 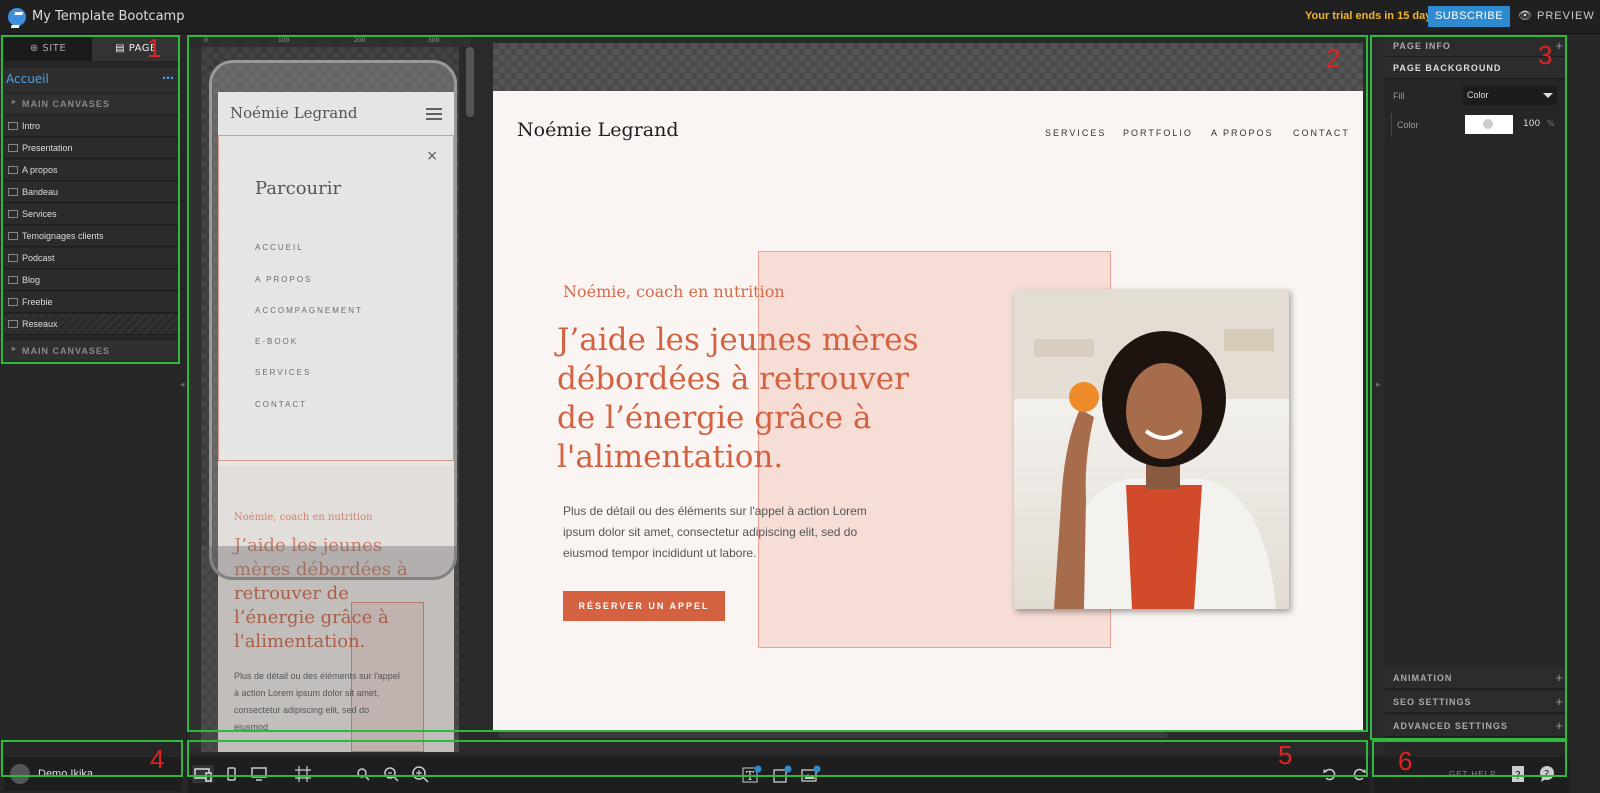 What do you see at coordinates (54, 48) in the screenshot?
I see `tab-site-label: SITE` at bounding box center [54, 48].